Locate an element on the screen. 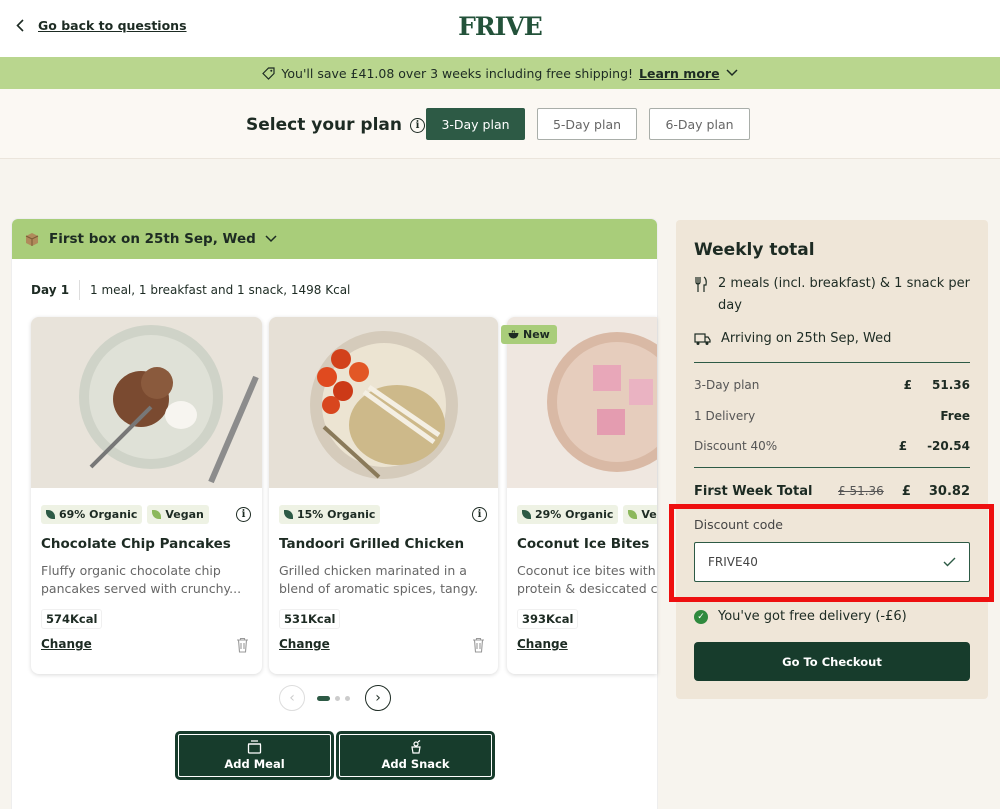 The image size is (1000, 809). price-line-value: -20.54 is located at coordinates (948, 446).